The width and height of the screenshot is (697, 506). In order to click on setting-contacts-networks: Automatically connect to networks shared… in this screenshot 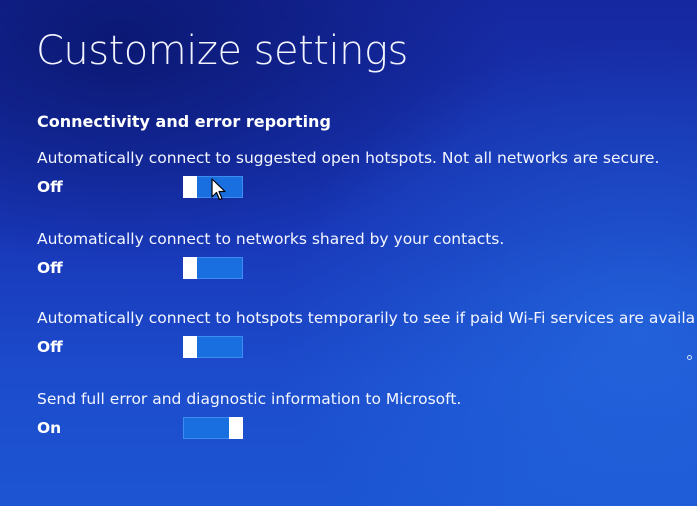, I will do `click(367, 255)`.